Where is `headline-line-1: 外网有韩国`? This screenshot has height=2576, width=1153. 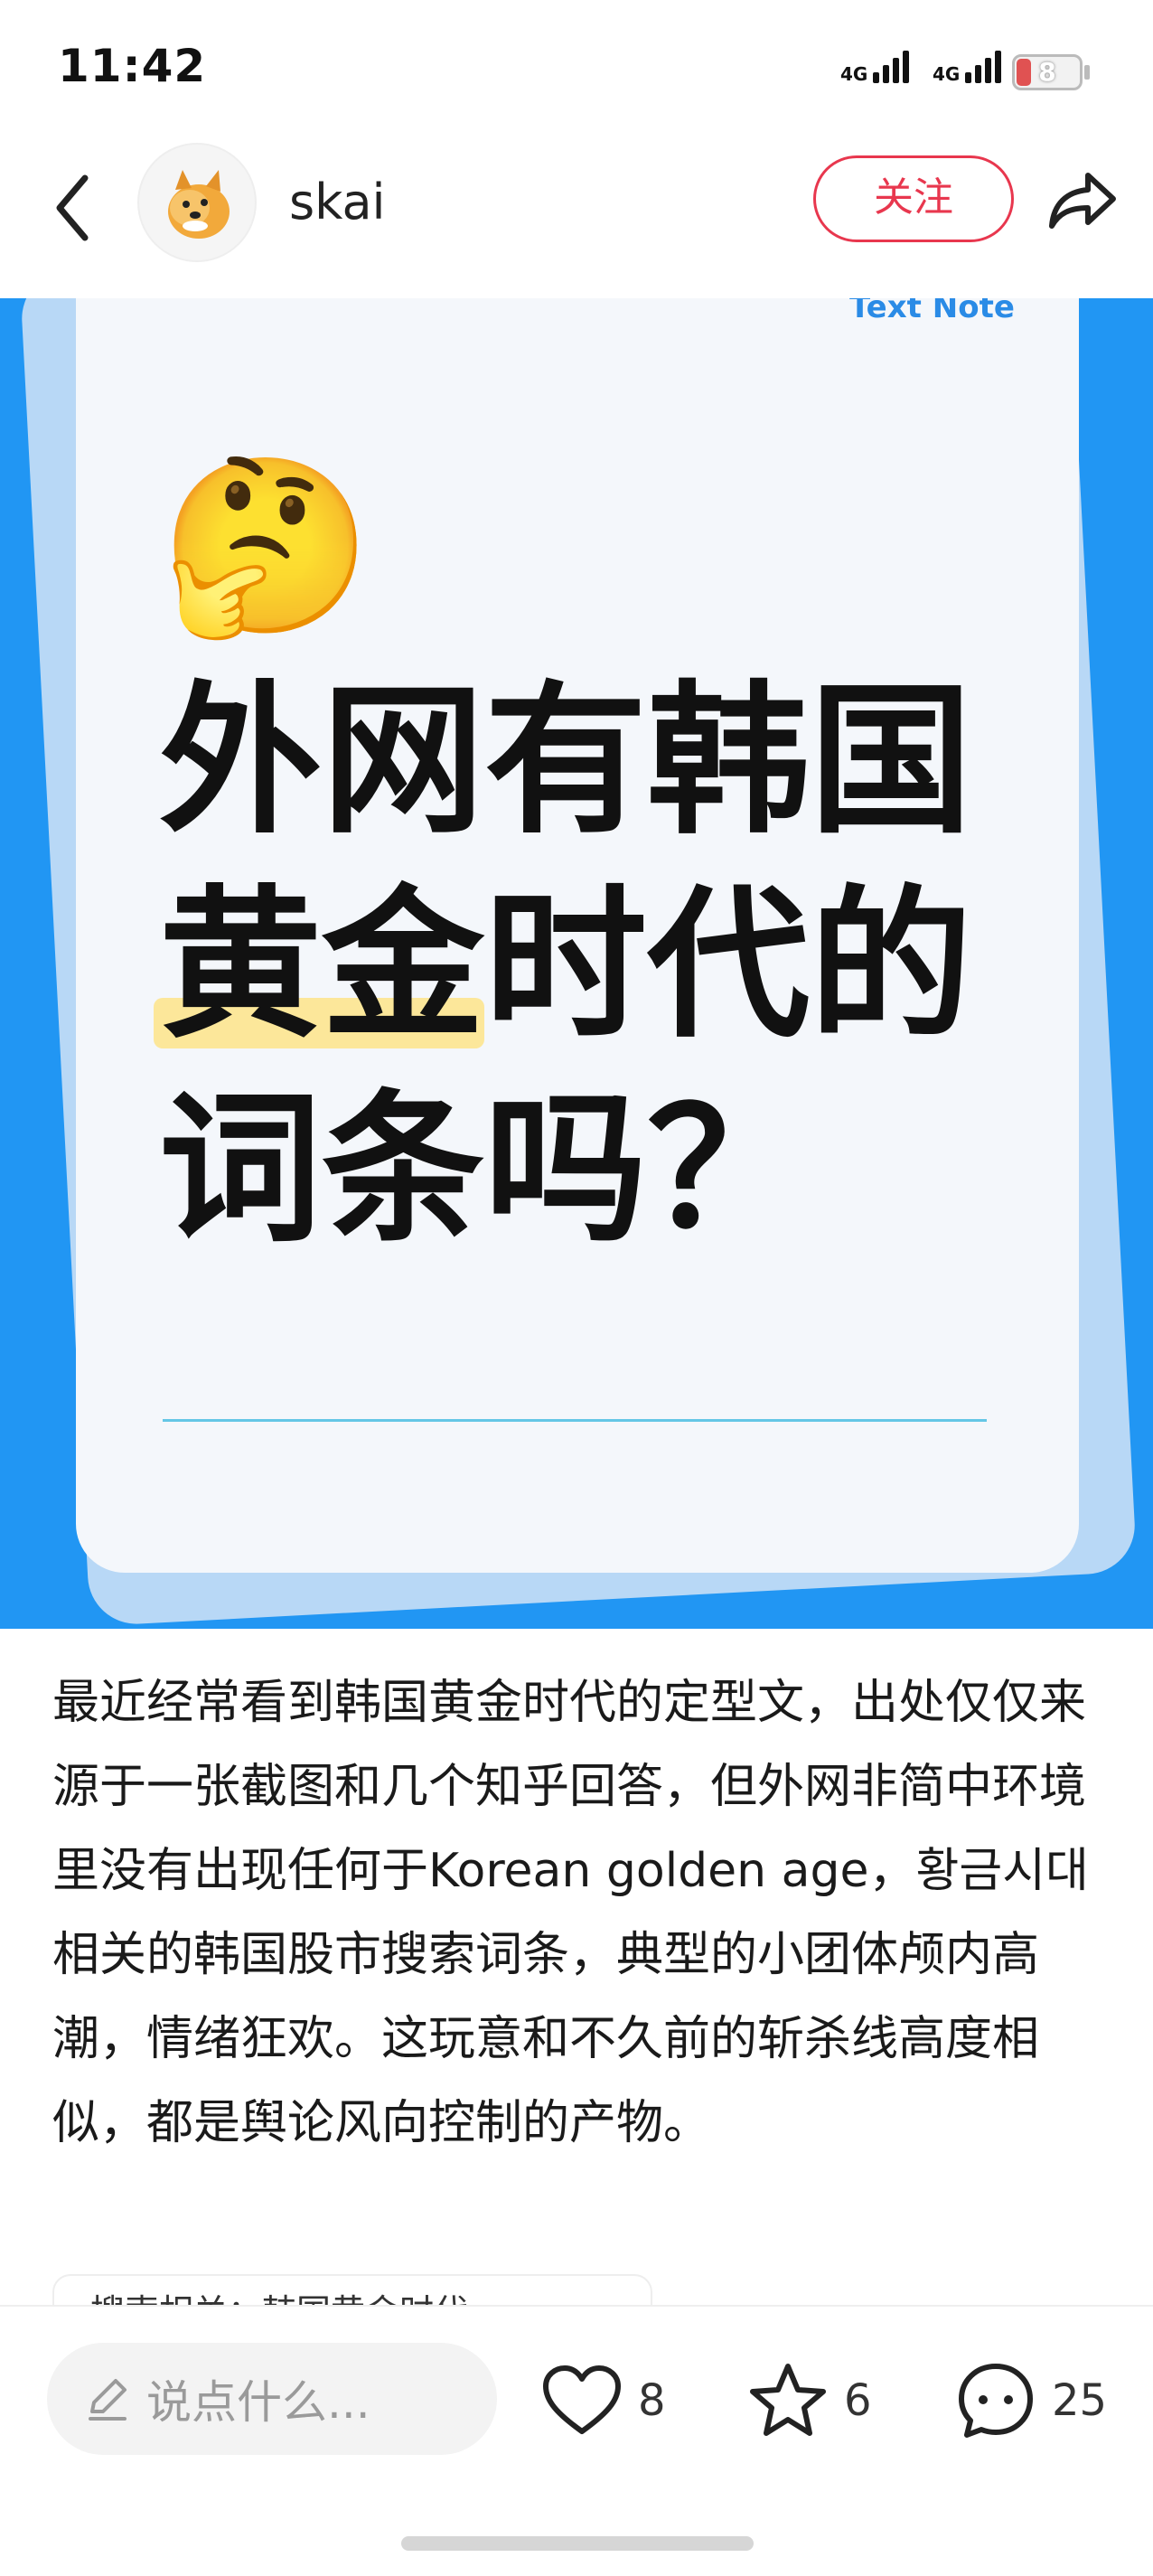
headline-line-1: 外网有韩国 is located at coordinates (566, 762).